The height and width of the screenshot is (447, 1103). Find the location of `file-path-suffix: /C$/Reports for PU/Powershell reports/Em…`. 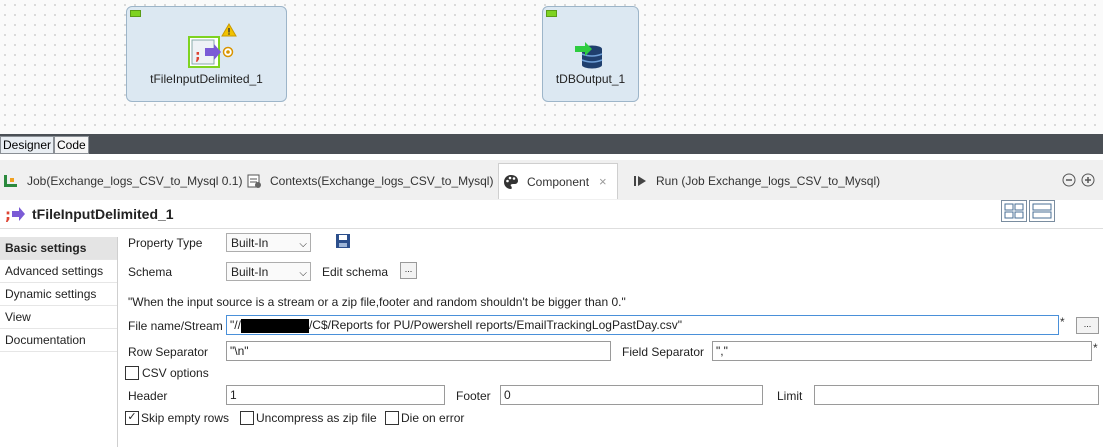

file-path-suffix: /C$/Reports for PU/Powershell reports/Em… is located at coordinates (495, 325).